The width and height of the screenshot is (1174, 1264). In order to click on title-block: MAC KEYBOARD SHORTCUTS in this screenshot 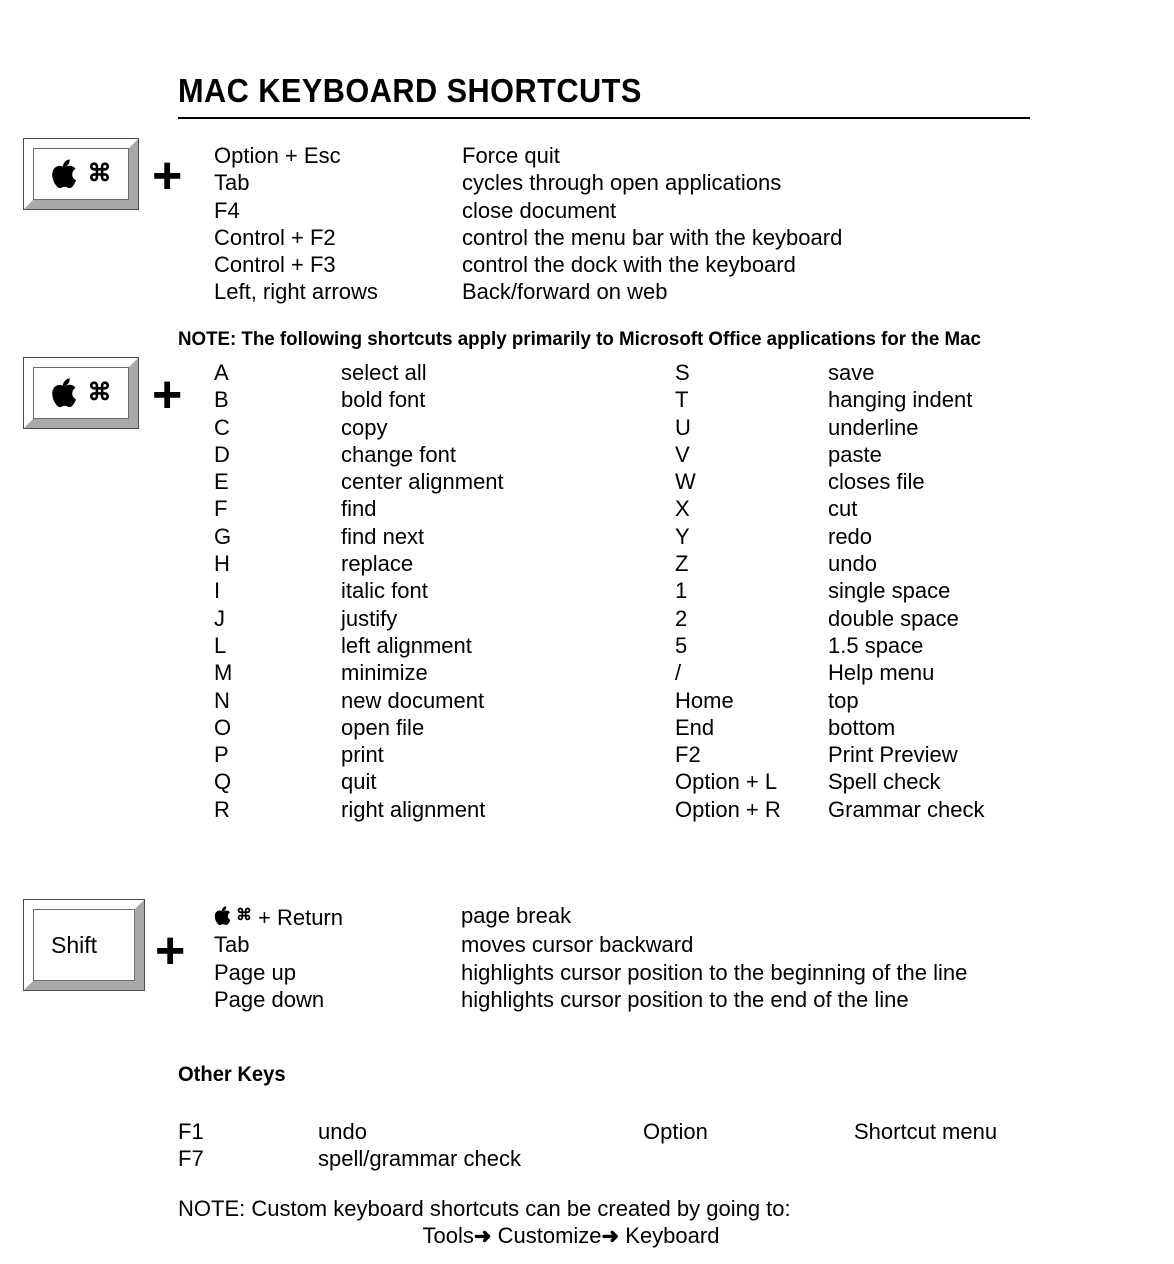, I will do `click(604, 95)`.